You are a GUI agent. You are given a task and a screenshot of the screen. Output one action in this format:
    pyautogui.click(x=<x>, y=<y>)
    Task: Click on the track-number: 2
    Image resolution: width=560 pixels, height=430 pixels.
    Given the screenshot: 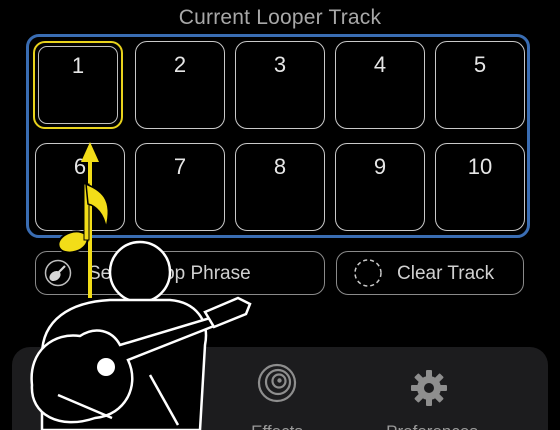 What is the action you would take?
    pyautogui.click(x=180, y=64)
    